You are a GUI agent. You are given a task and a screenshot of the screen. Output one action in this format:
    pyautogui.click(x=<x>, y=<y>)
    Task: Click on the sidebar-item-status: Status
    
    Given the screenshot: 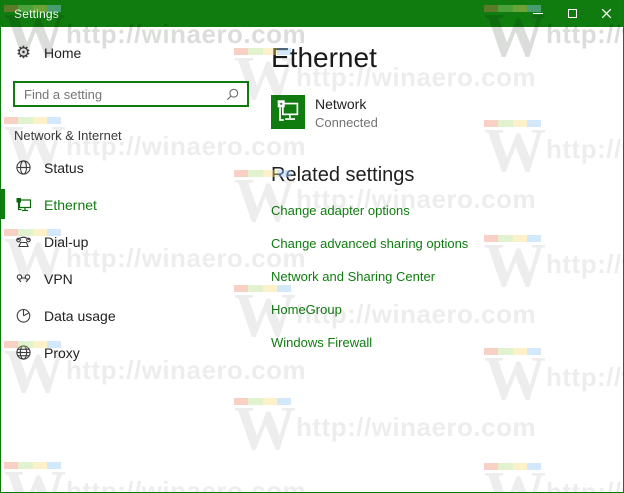 What is the action you would take?
    pyautogui.click(x=131, y=167)
    